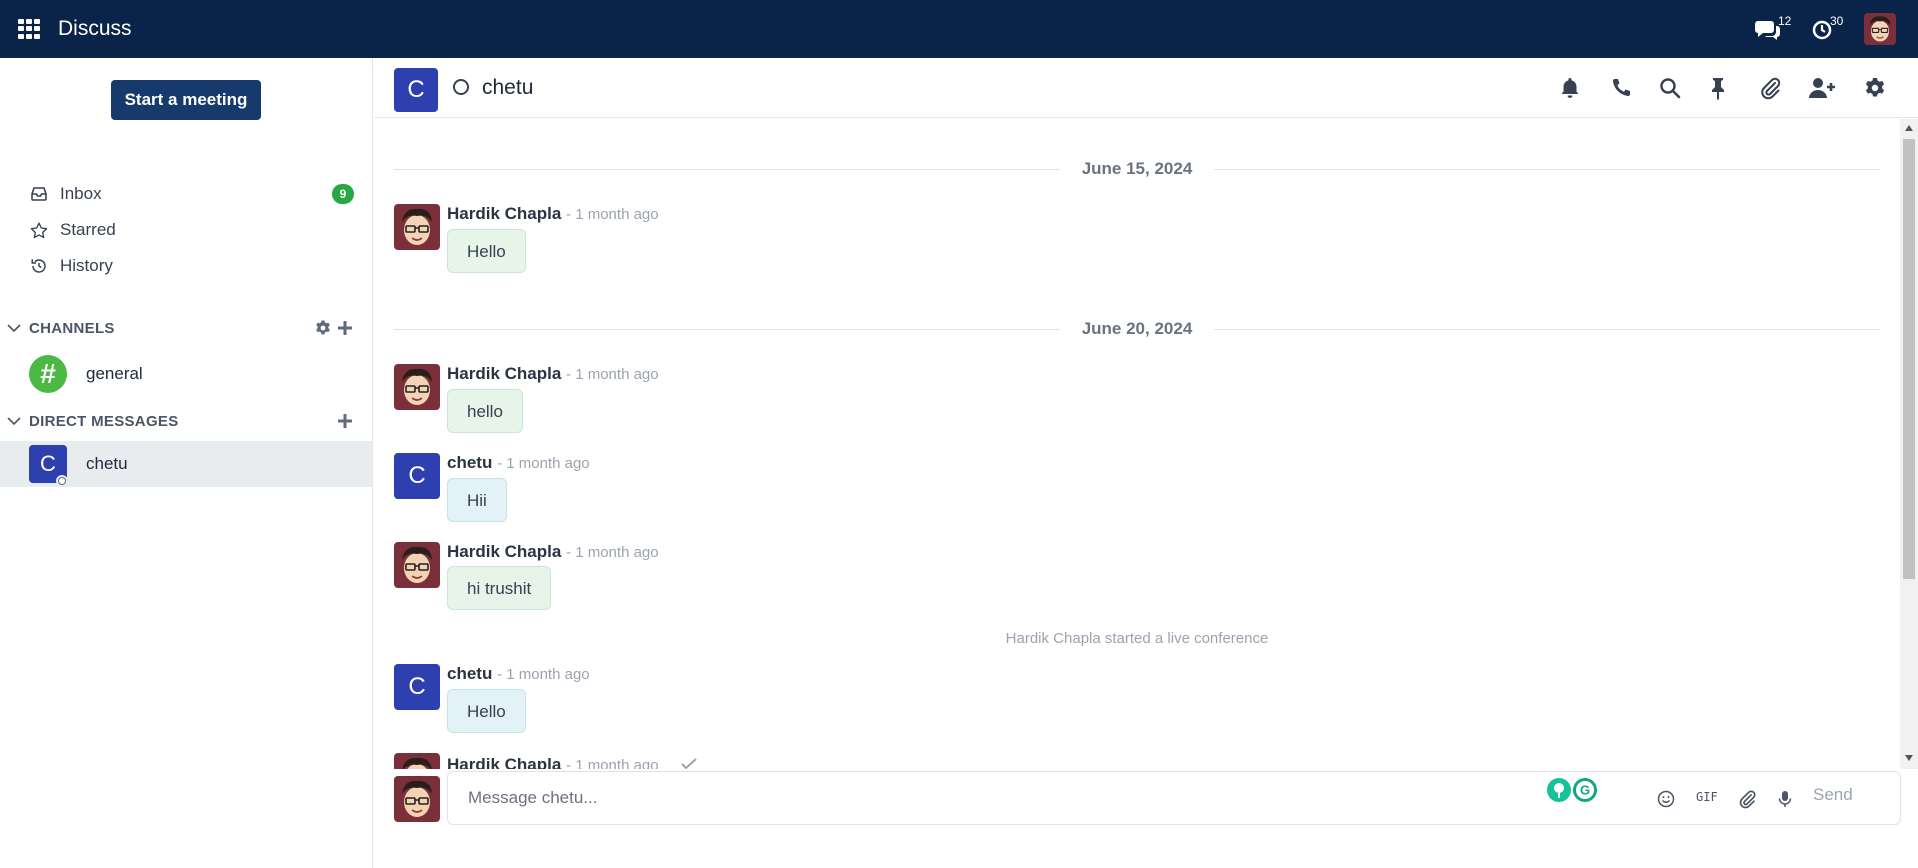 The image size is (1918, 868). What do you see at coordinates (29, 29) in the screenshot?
I see `apps-menu-icon` at bounding box center [29, 29].